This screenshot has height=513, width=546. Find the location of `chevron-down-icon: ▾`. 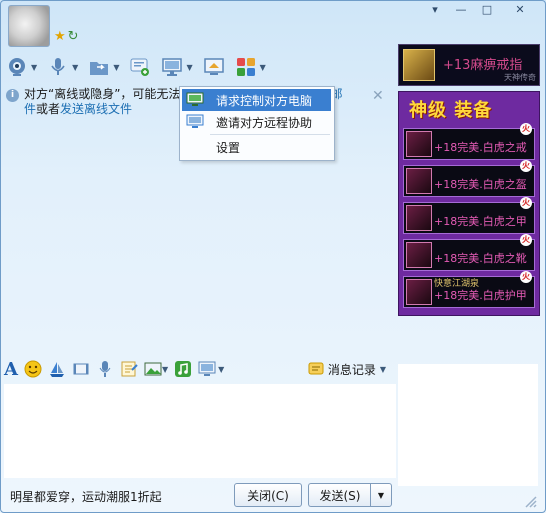

chevron-down-icon: ▾ is located at coordinates (435, 9).